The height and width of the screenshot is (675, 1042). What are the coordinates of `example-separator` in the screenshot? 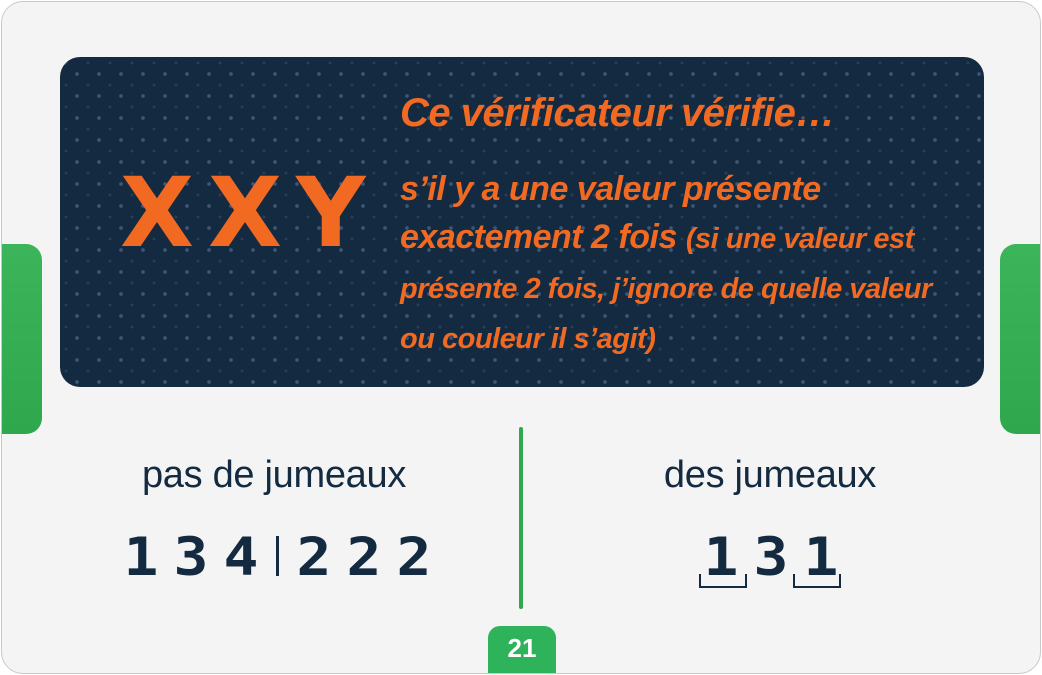 It's located at (277, 556).